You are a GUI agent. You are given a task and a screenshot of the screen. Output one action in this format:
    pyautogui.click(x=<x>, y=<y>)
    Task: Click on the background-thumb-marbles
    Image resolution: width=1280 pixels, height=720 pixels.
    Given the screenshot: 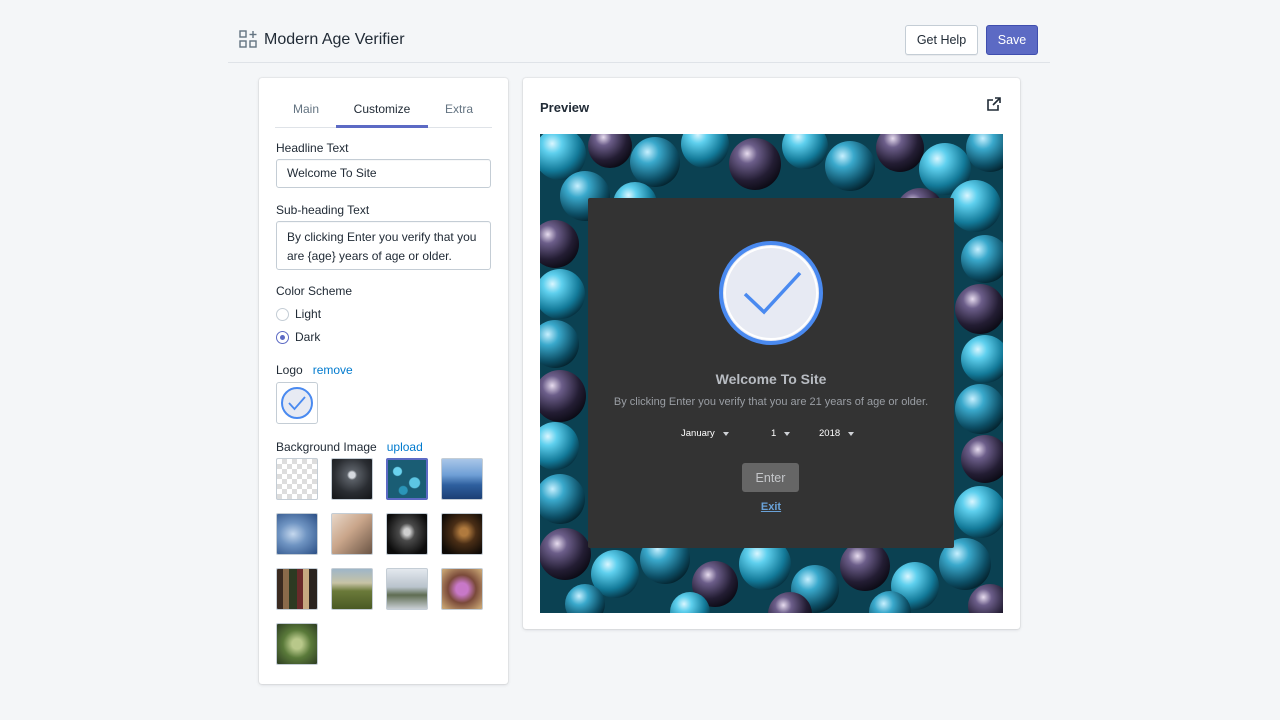 What is the action you would take?
    pyautogui.click(x=407, y=479)
    